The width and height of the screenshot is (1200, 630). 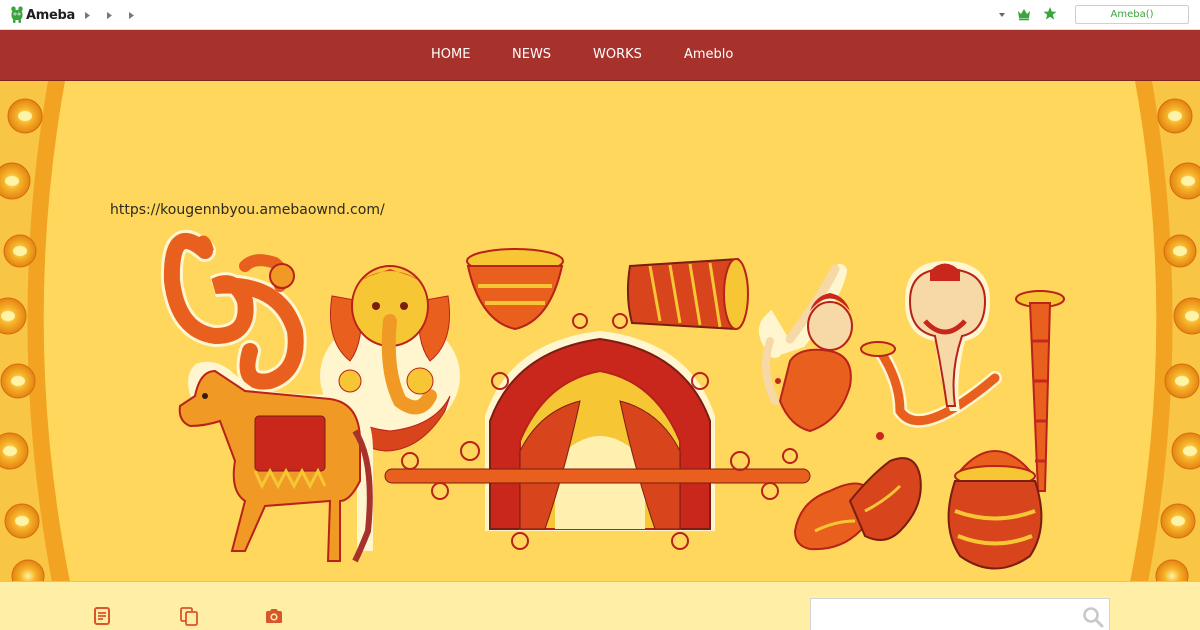 What do you see at coordinates (931, 390) in the screenshot?
I see `horn-figure` at bounding box center [931, 390].